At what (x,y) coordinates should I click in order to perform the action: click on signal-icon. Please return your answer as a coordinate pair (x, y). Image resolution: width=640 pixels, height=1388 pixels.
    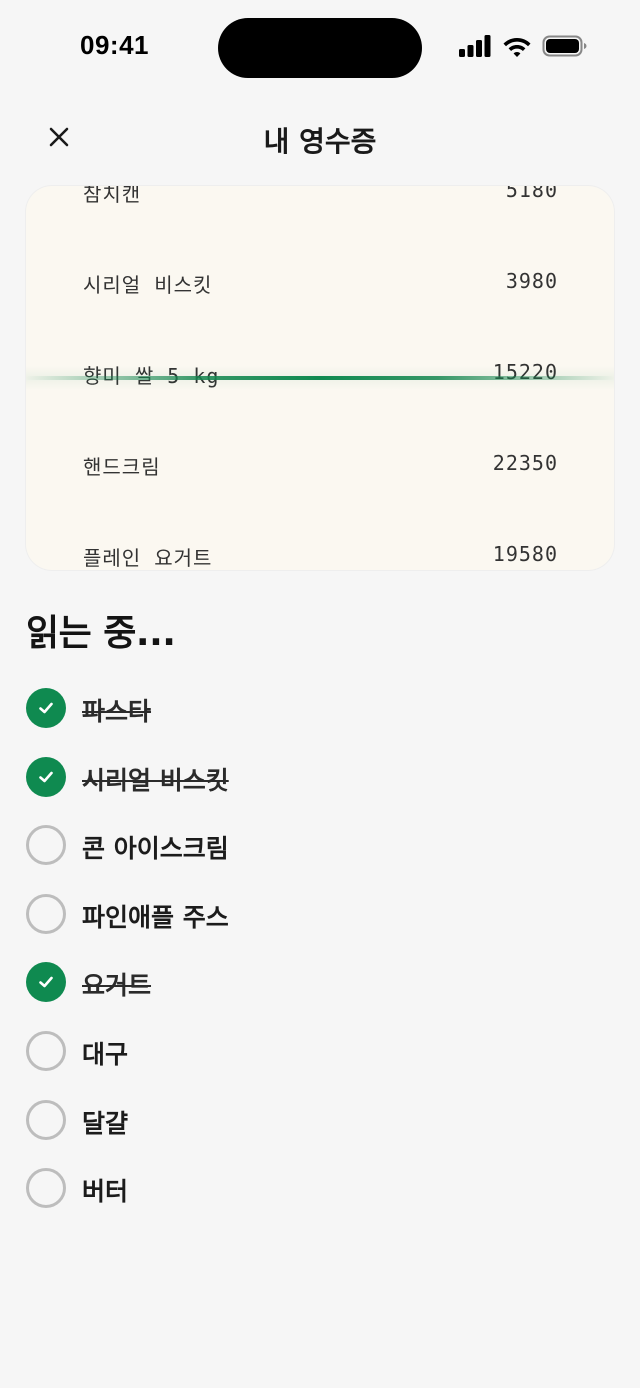
    Looking at the image, I should click on (475, 46).